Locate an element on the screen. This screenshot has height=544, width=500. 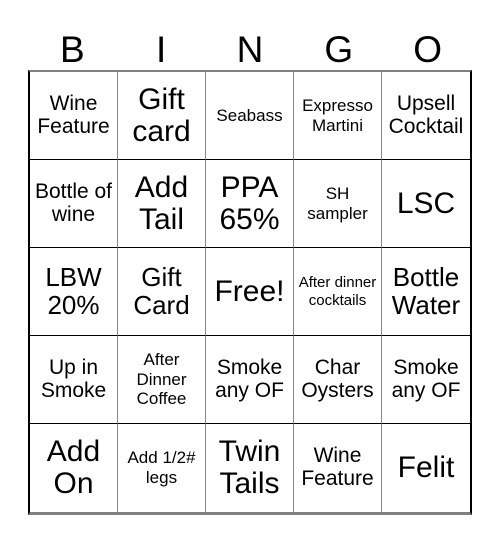
bingo-cell-label: SH sampler is located at coordinates (337, 203).